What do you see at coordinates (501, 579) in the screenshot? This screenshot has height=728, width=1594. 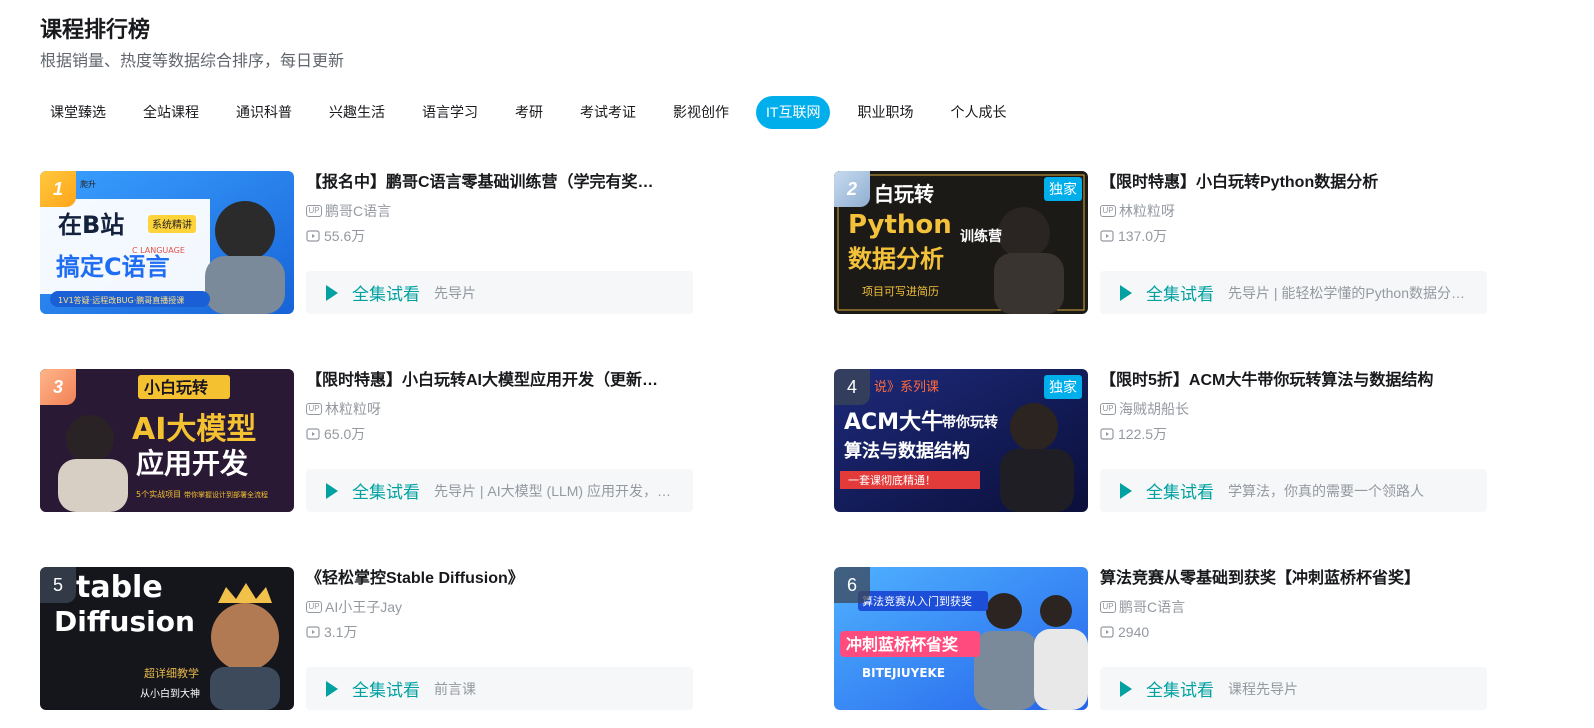 I see `course-title: 《轻松掌控Stable Diffusion》` at bounding box center [501, 579].